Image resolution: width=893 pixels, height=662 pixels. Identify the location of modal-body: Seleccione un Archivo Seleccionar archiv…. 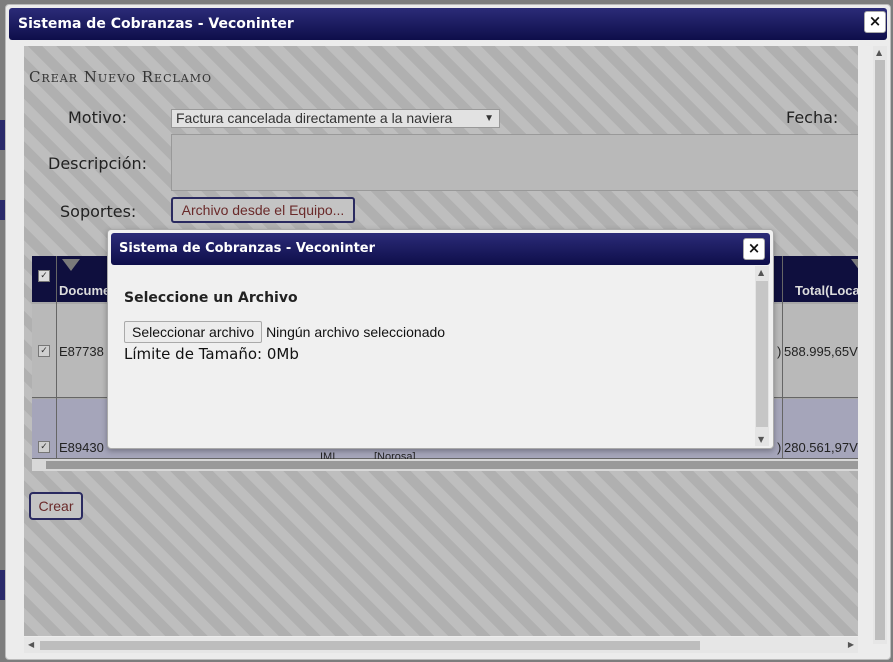
(284, 326).